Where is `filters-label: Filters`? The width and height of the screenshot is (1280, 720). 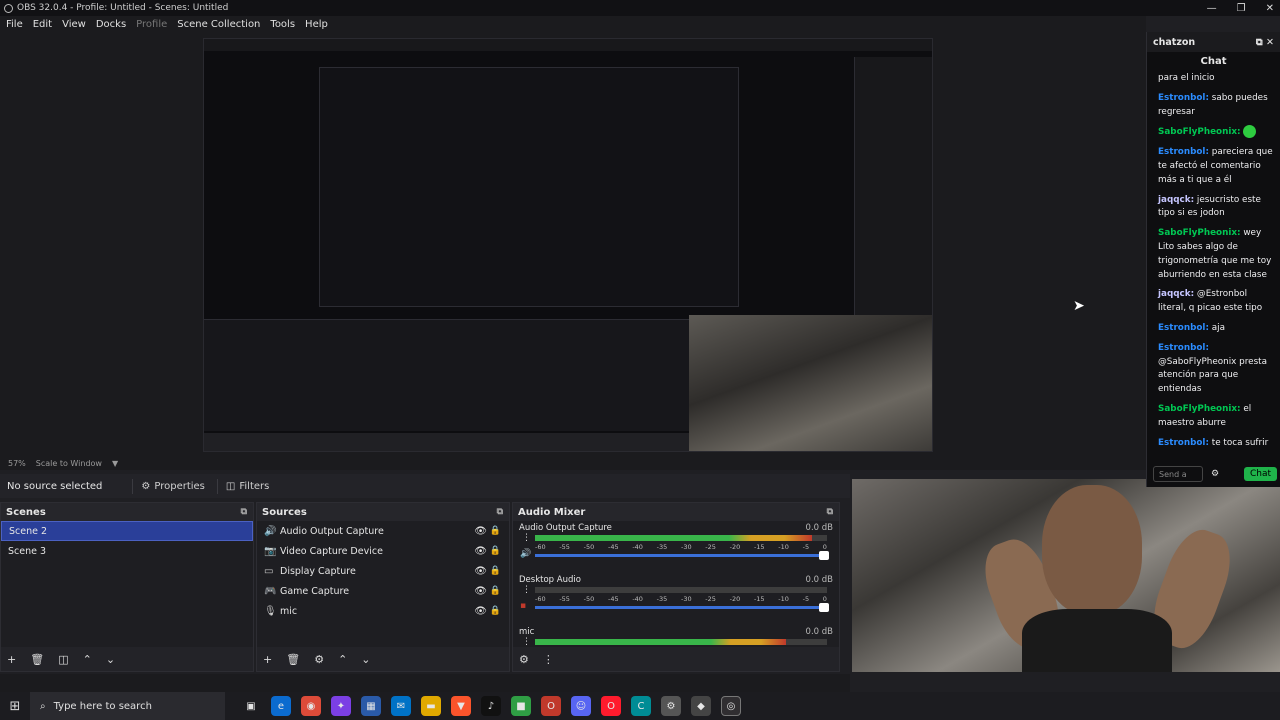 filters-label: Filters is located at coordinates (254, 486).